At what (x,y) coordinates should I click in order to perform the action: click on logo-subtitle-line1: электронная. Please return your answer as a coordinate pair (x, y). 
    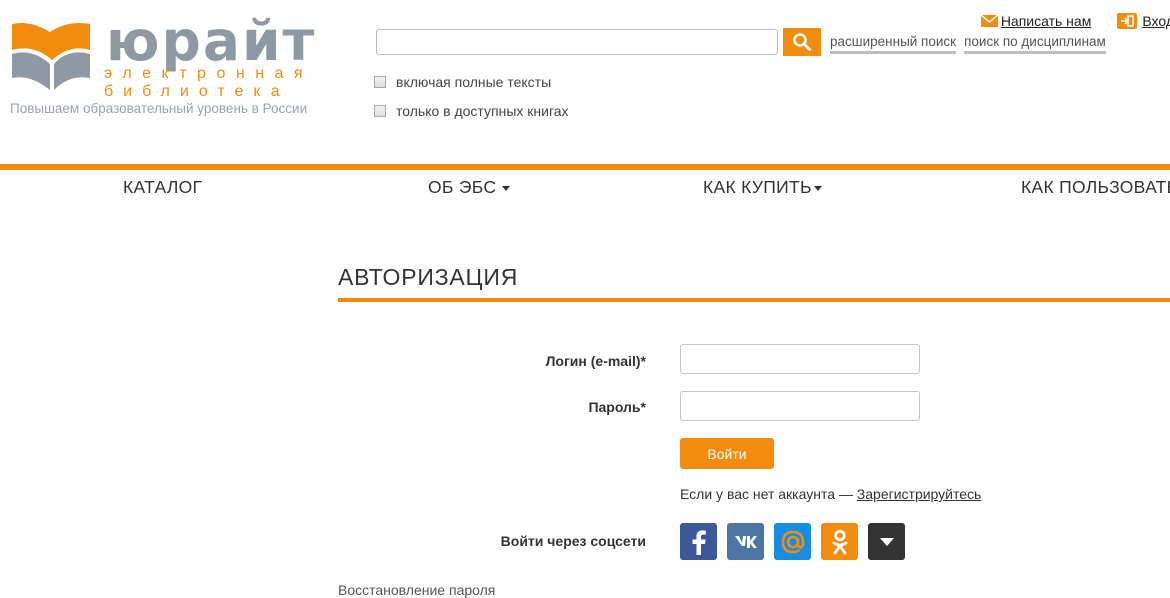
    Looking at the image, I should click on (209, 73).